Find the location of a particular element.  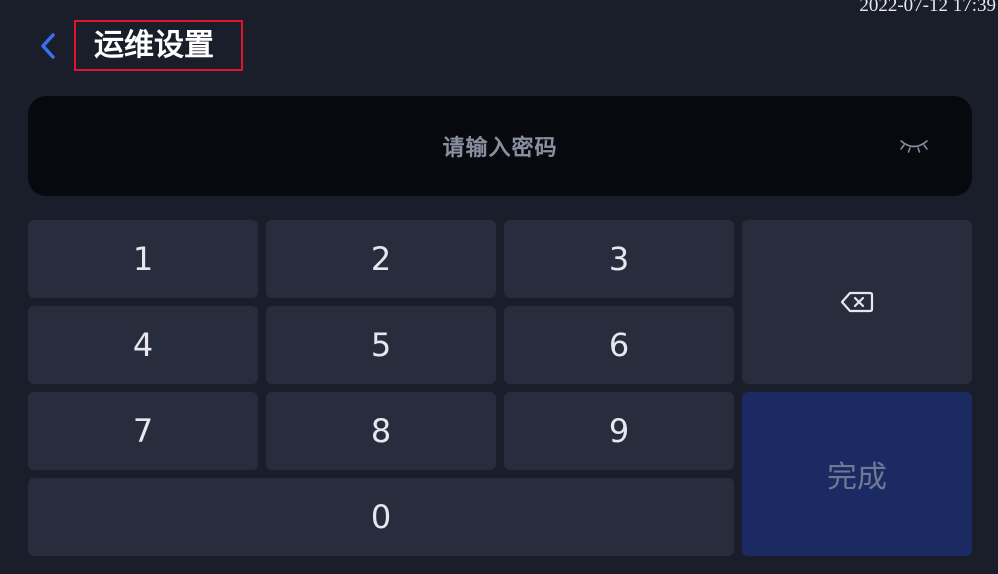

page-title-highlight: 运维设置 is located at coordinates (158, 45).